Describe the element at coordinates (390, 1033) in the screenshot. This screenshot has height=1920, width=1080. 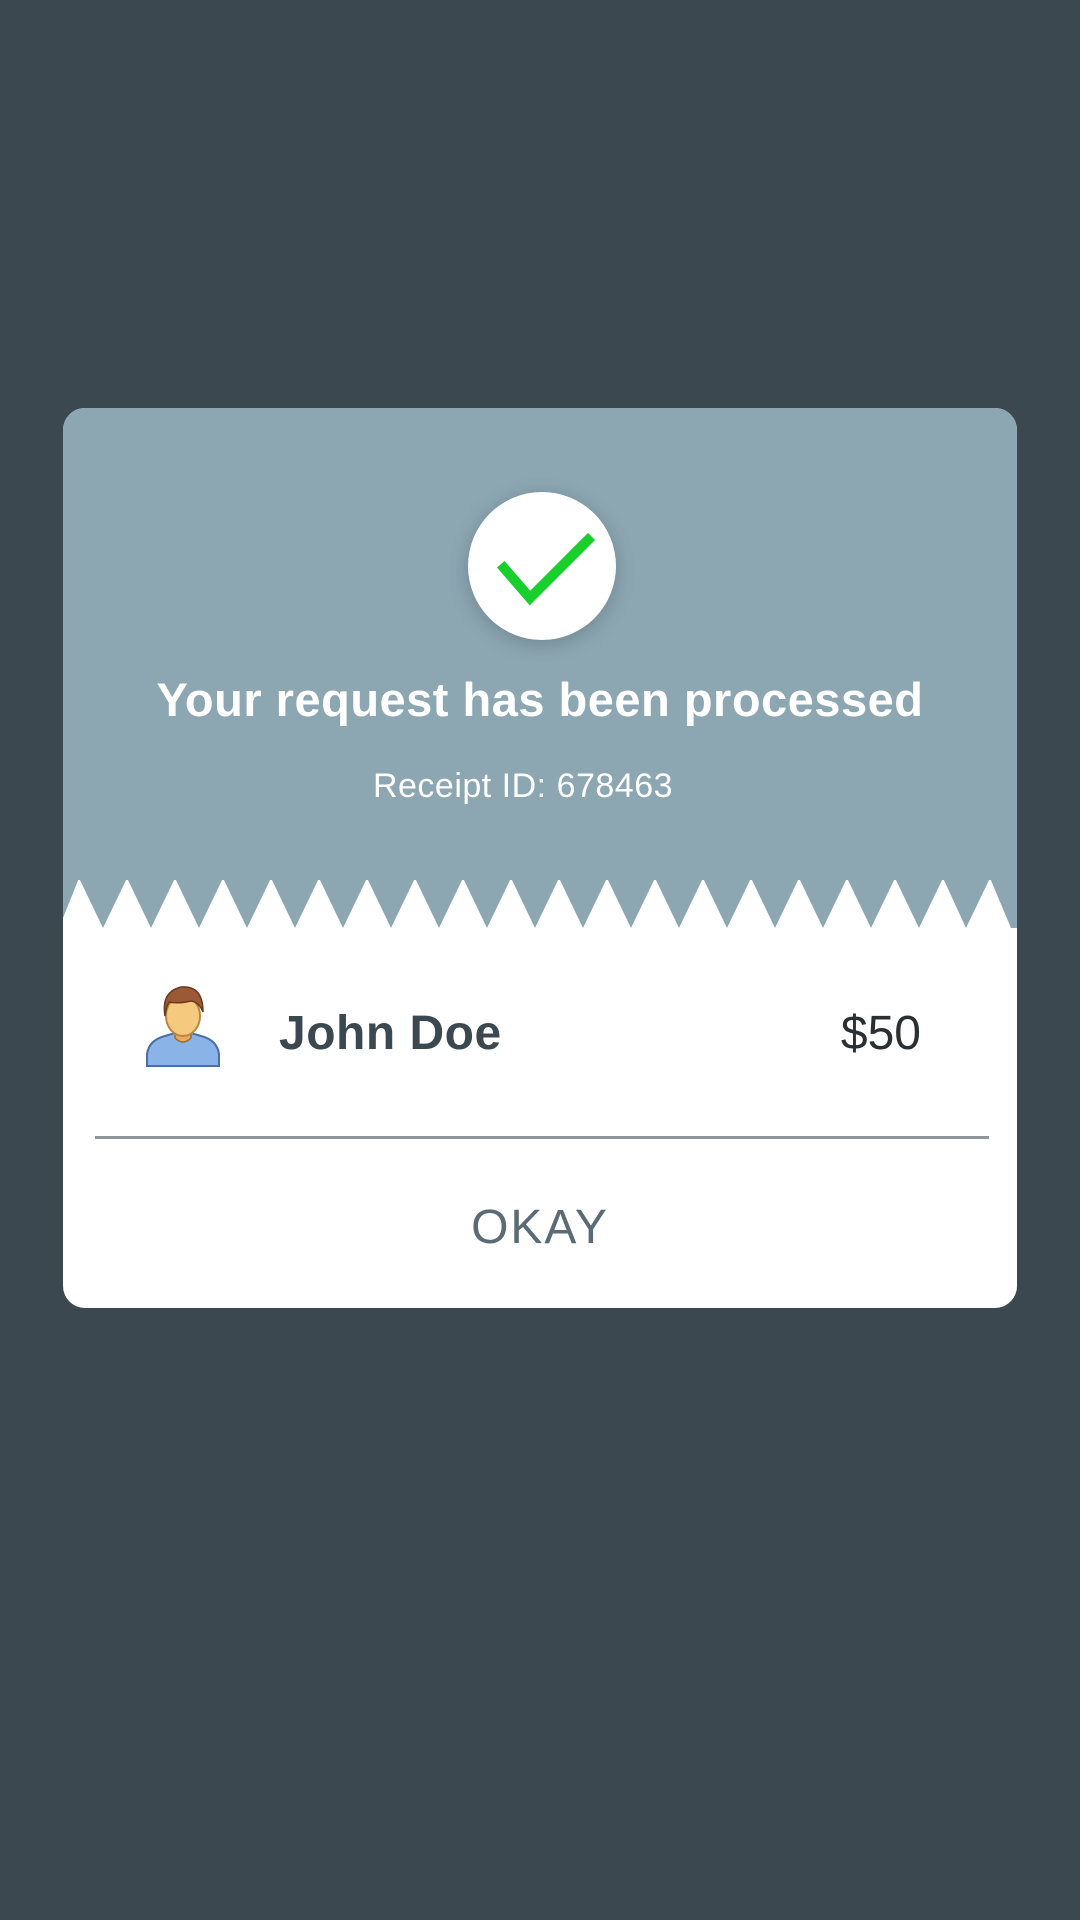
I see `recipient-name: John Doe` at that location.